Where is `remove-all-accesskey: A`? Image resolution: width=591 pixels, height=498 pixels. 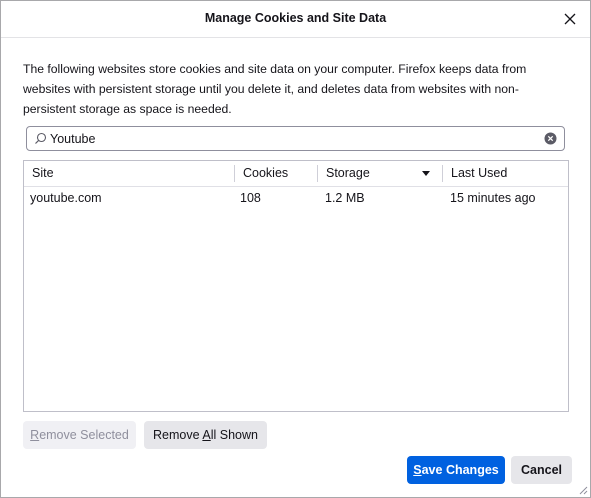 remove-all-accesskey: A is located at coordinates (206, 435).